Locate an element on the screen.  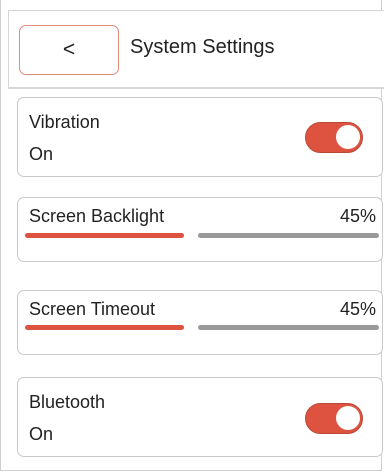
timeout-slider-track is located at coordinates (288, 327).